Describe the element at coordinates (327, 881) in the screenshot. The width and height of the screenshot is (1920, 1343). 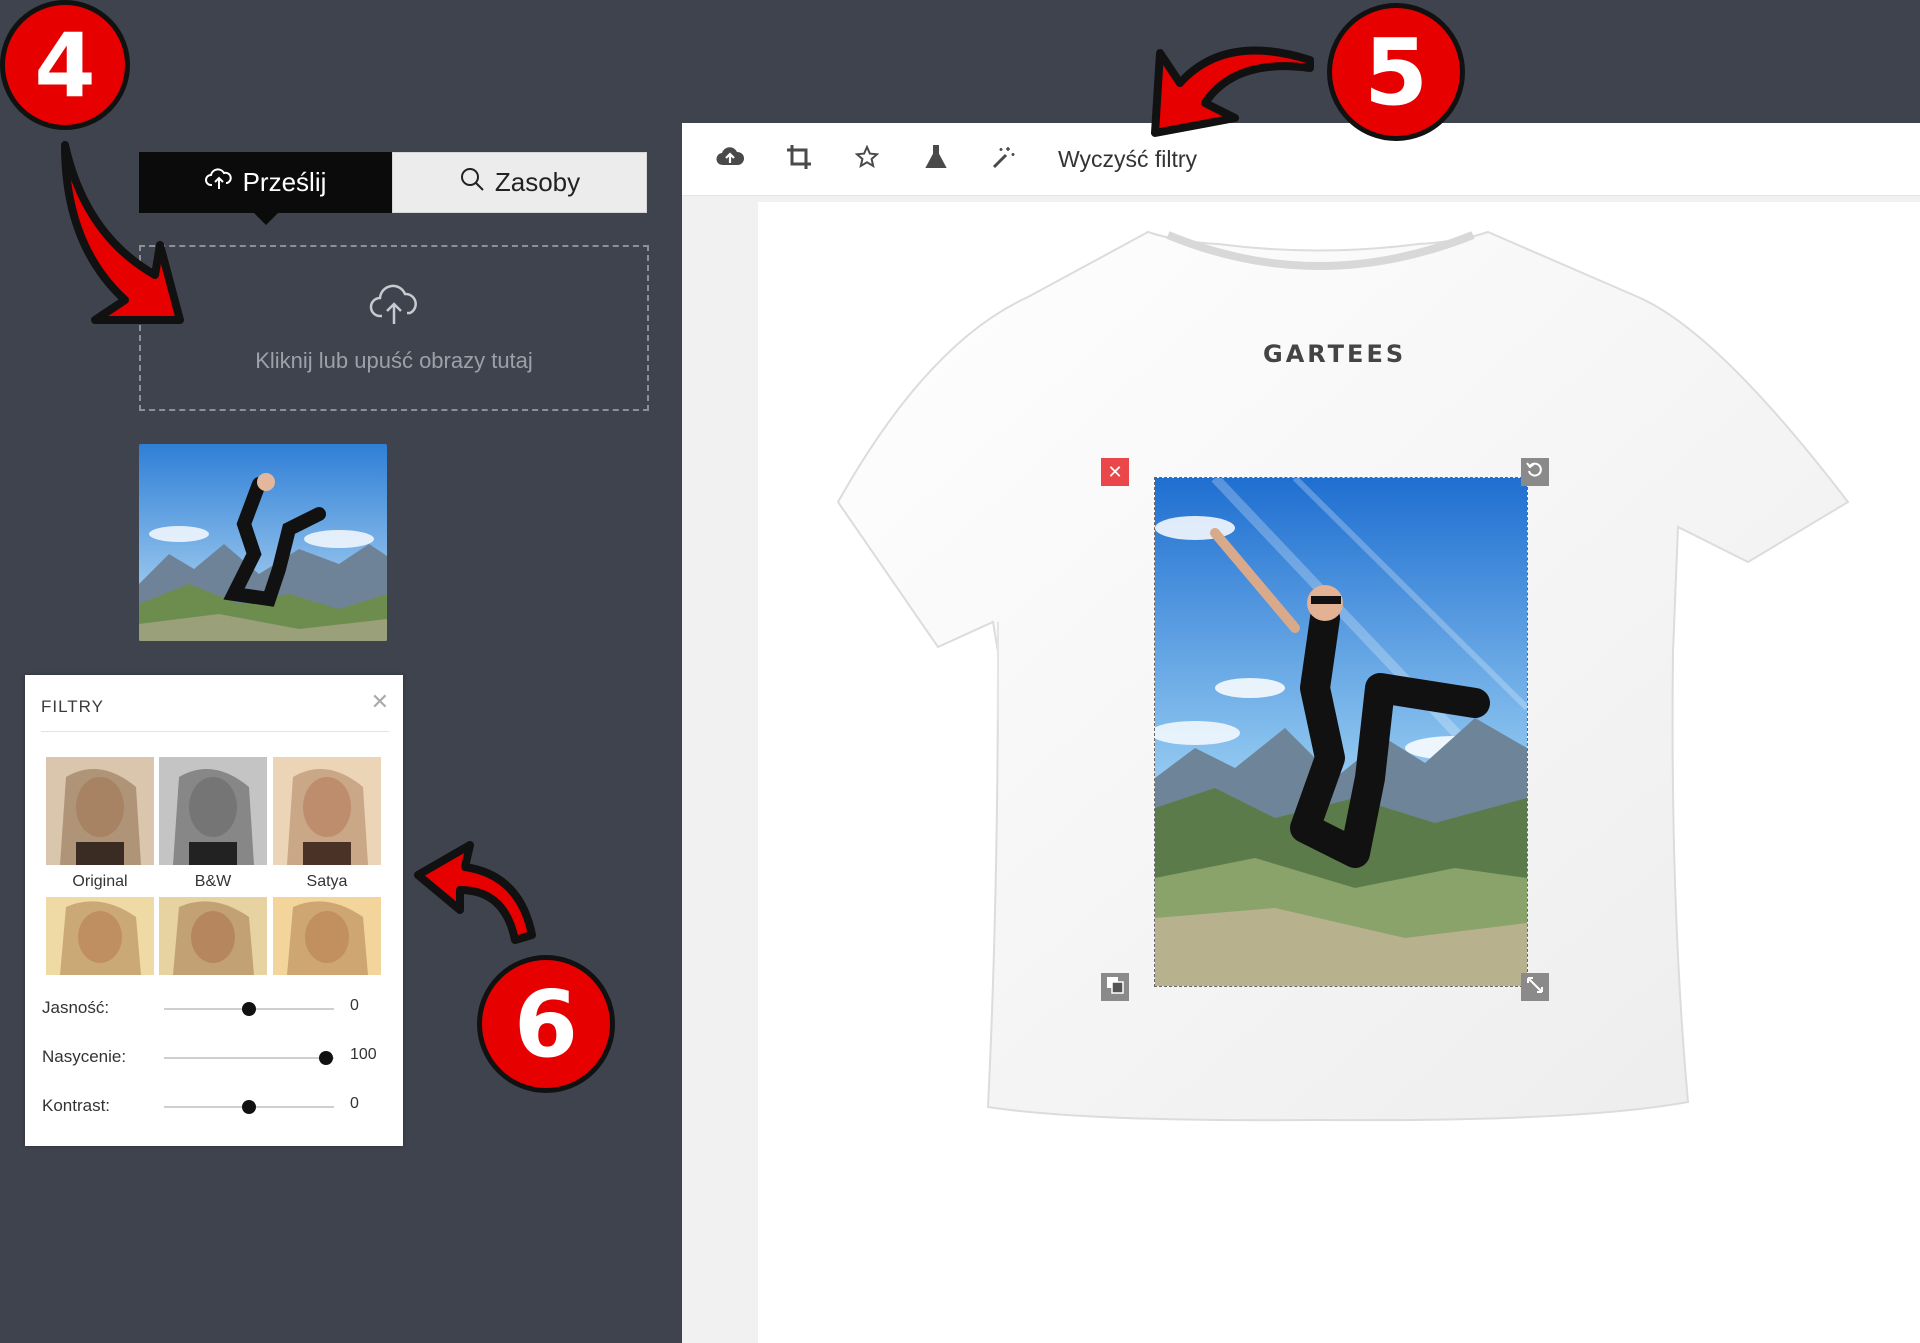
I see `filter-label: Satya` at that location.